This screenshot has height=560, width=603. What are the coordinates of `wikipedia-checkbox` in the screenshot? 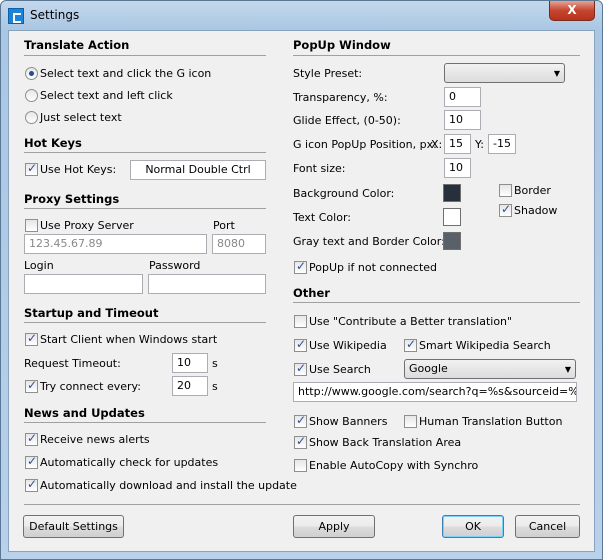 It's located at (300, 344).